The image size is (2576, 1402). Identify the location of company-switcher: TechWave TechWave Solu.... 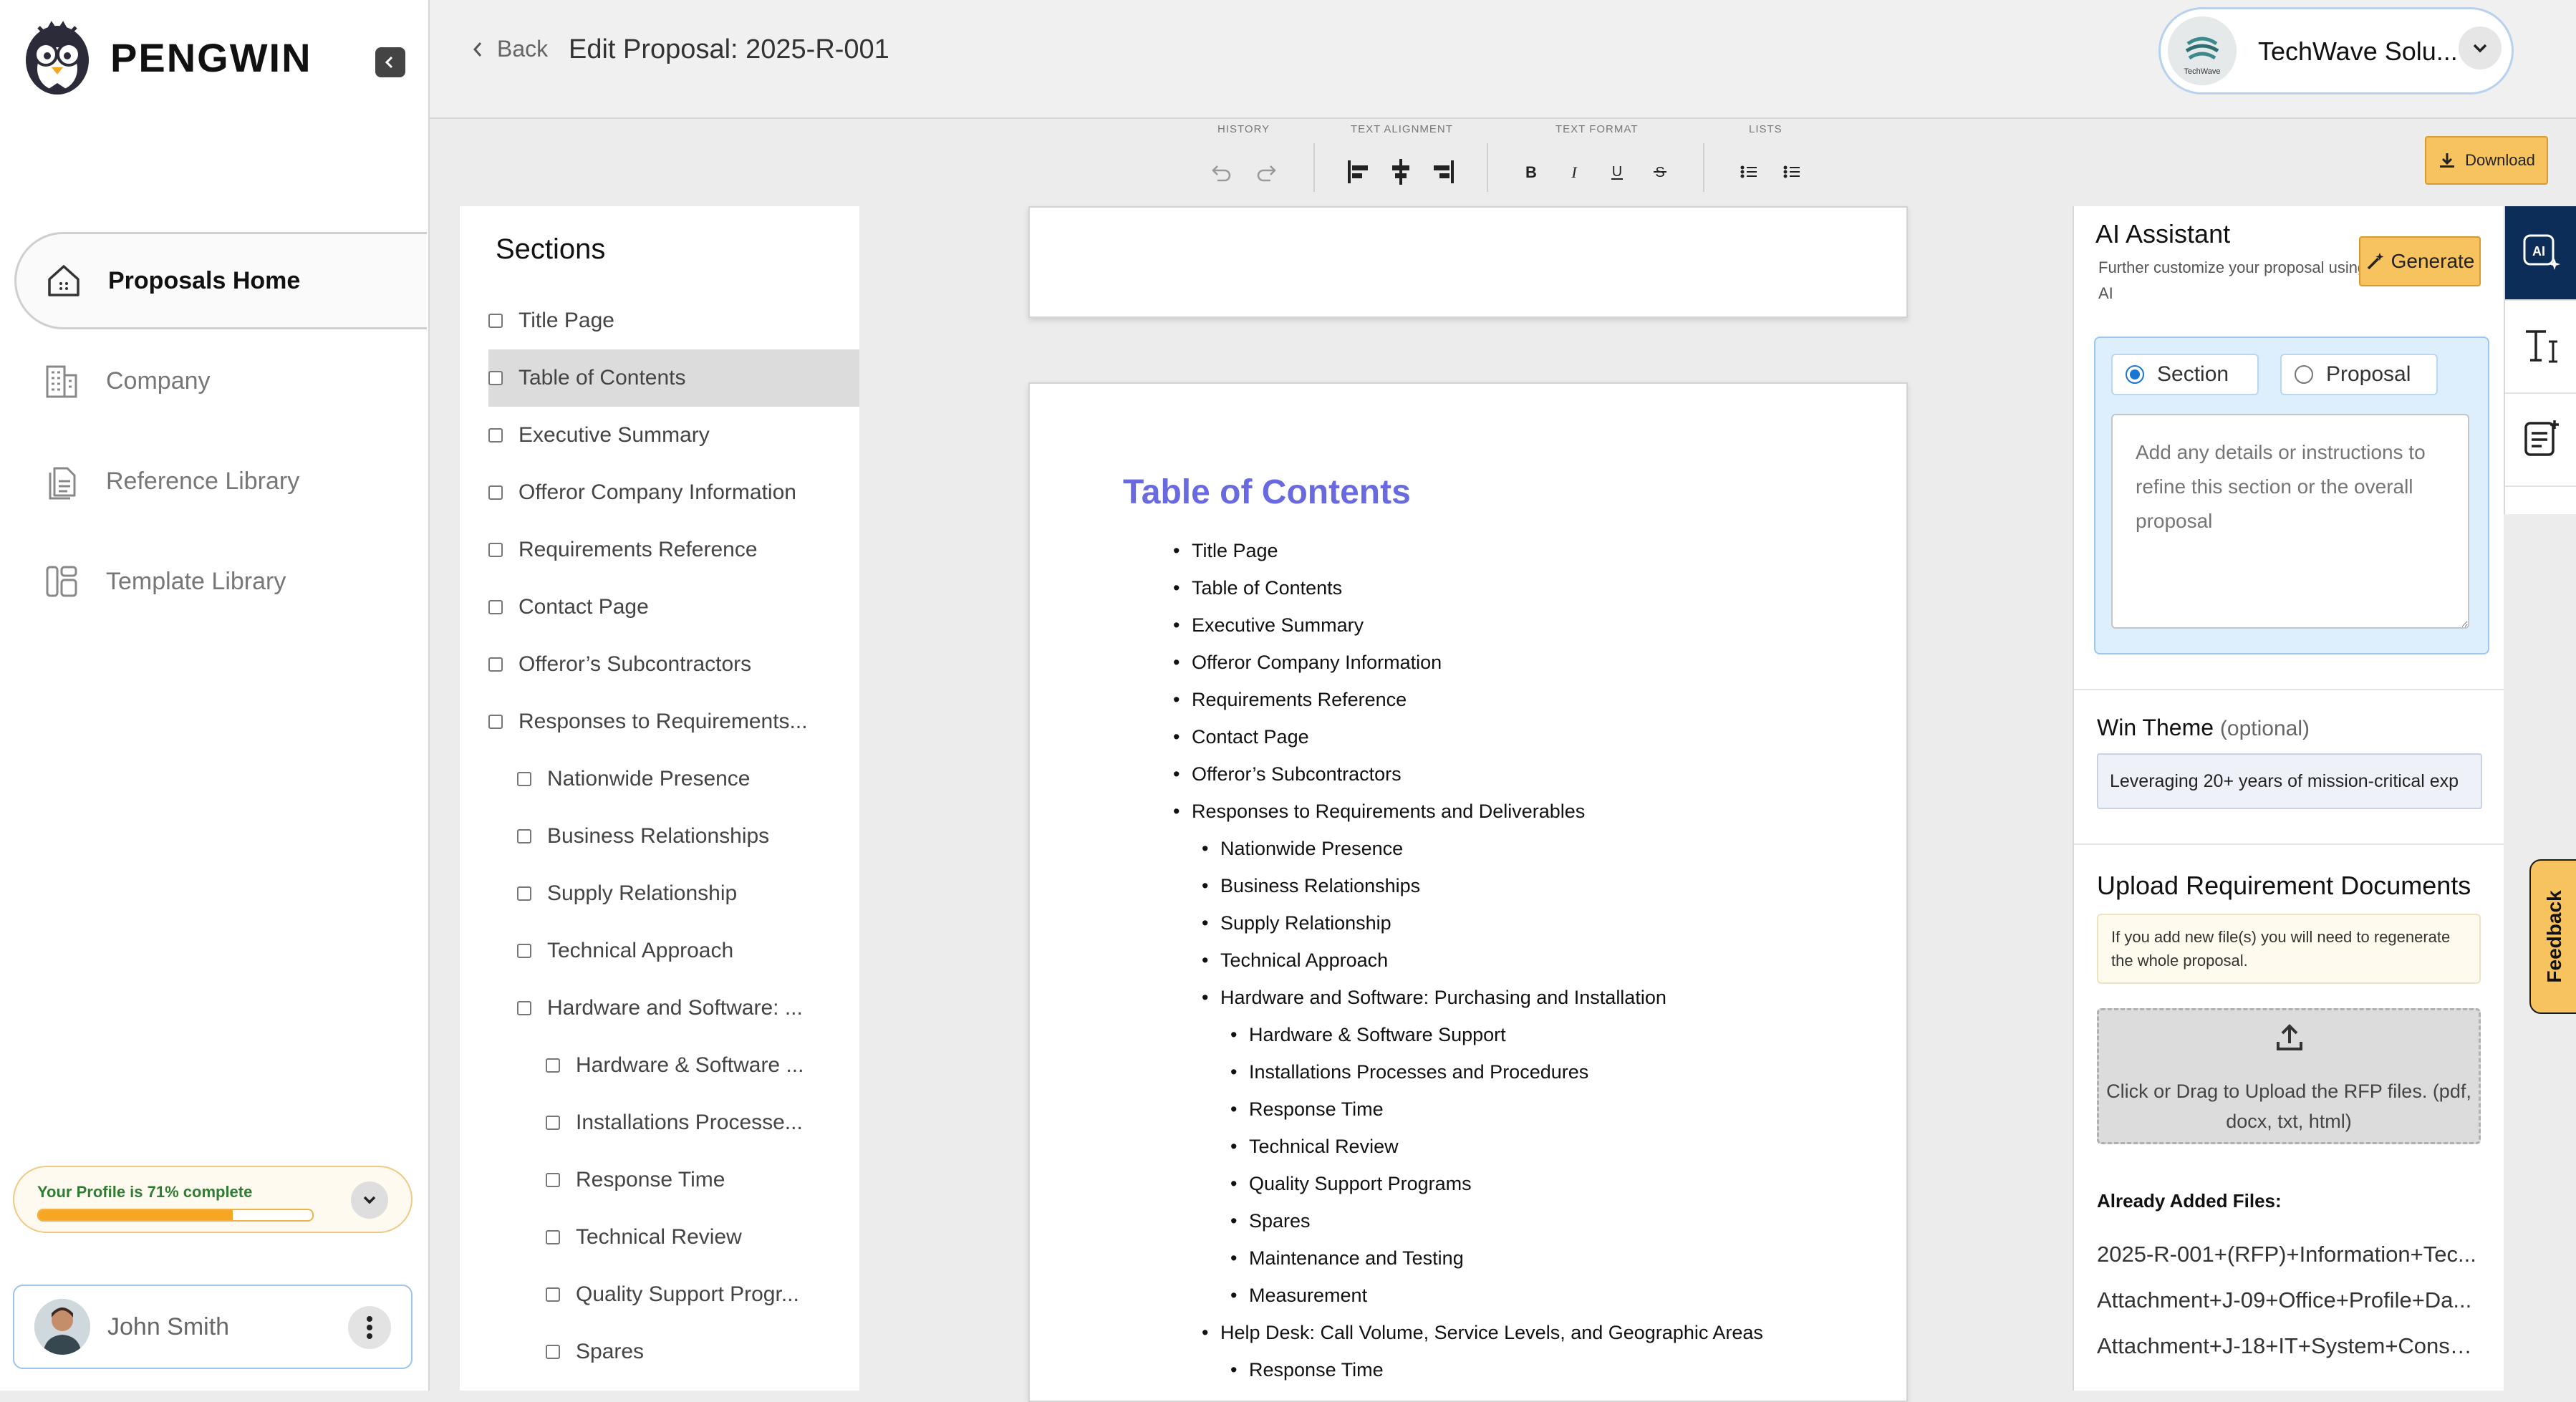
(2336, 51).